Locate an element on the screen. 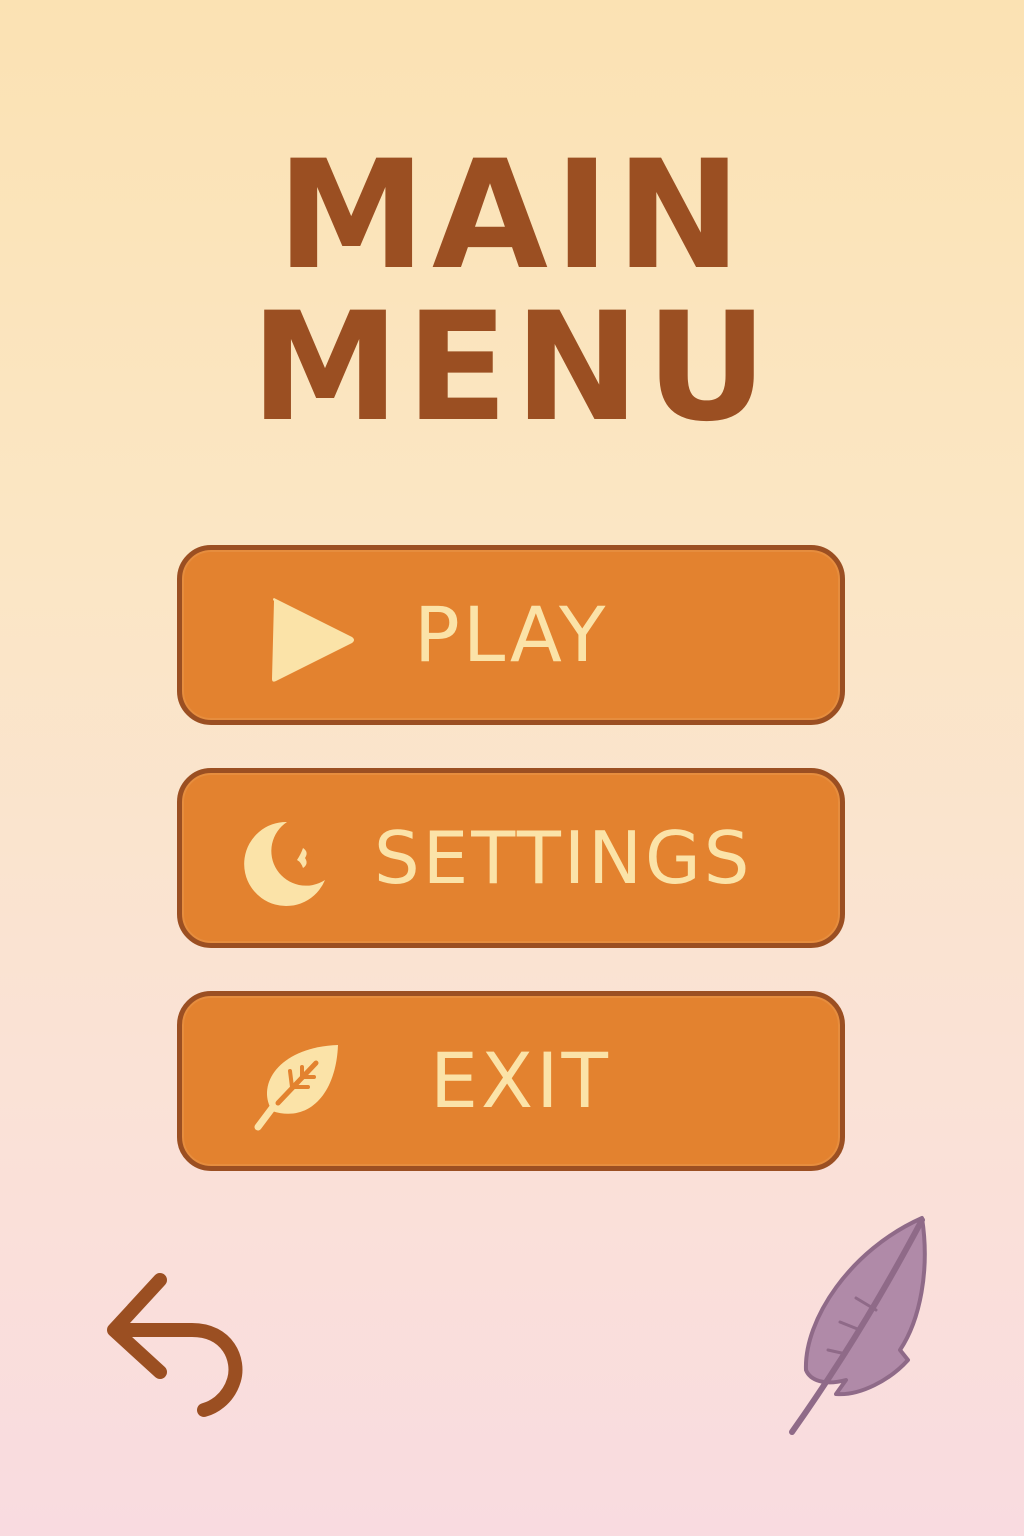 The image size is (1024, 1536). exit-button-label: EXIT is located at coordinates (520, 1080).